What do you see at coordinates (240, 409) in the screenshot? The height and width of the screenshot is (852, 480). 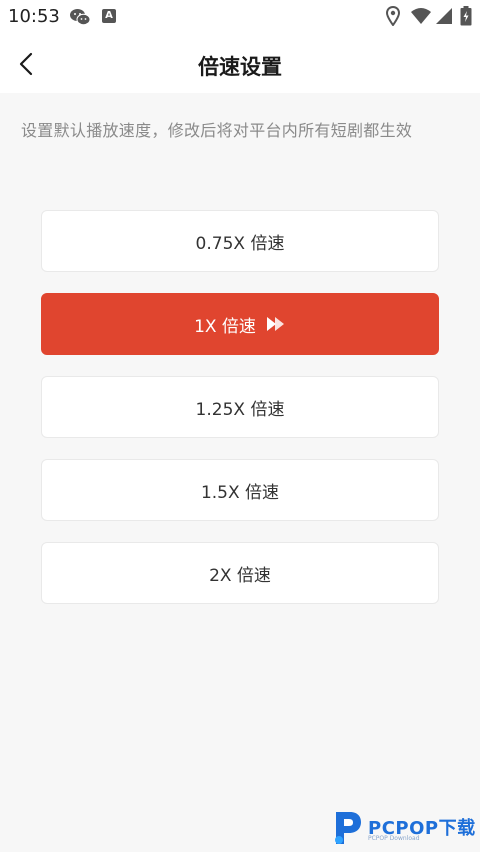 I see `option-label: 1.25X 倍速` at bounding box center [240, 409].